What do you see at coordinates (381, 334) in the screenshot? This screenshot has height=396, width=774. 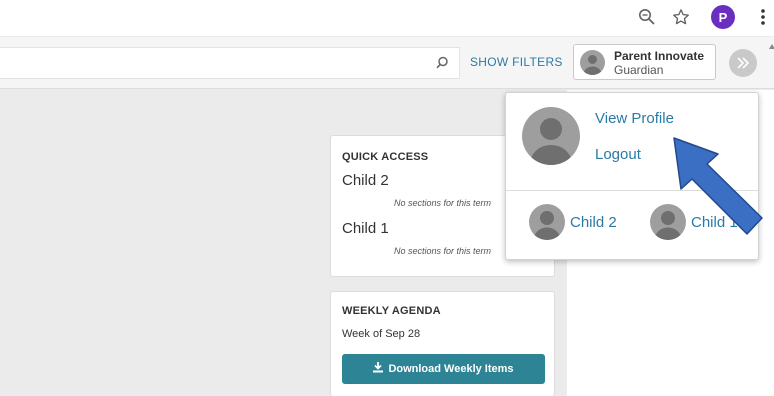 I see `week-label: Week of Sep 28` at bounding box center [381, 334].